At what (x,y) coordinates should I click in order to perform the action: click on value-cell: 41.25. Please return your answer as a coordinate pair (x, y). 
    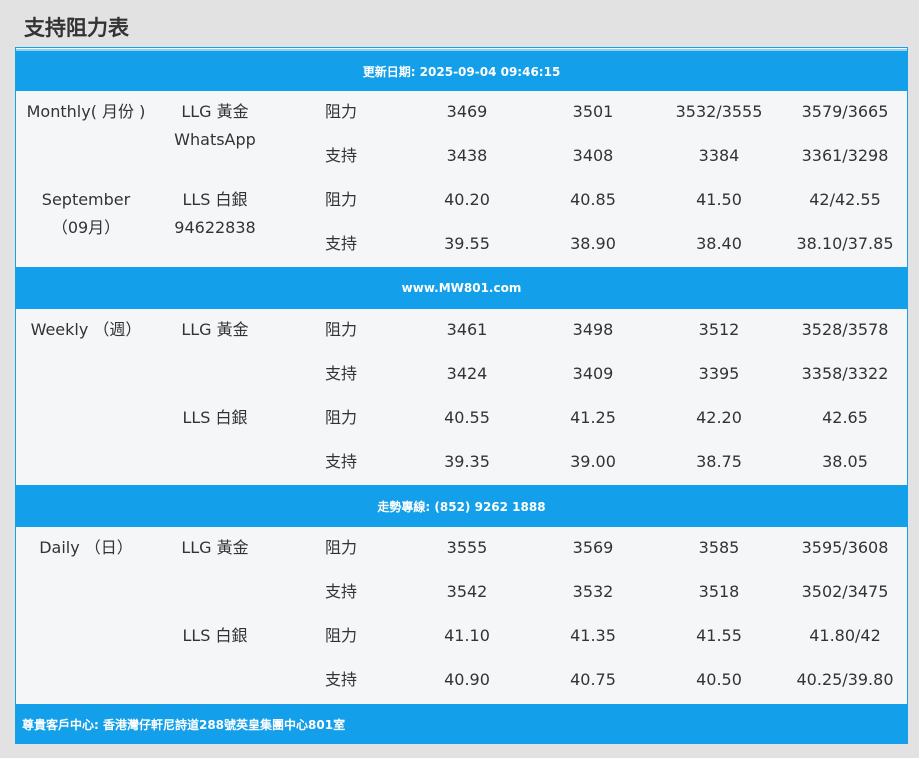
    Looking at the image, I should click on (593, 417).